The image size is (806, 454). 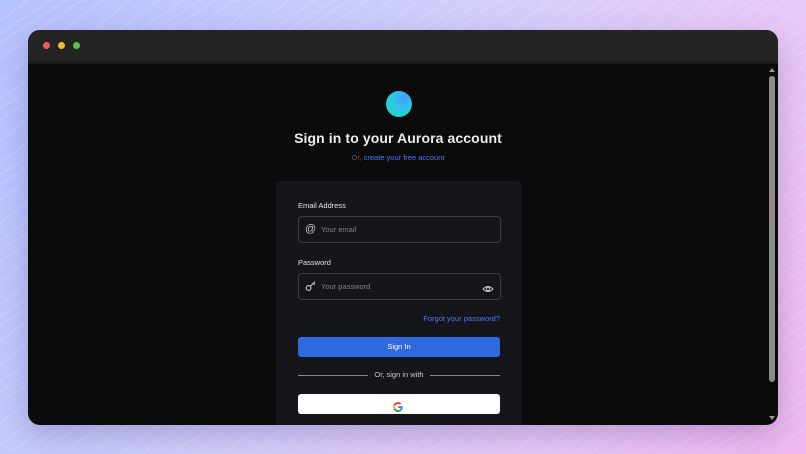 I want to click on email-label: Email Address, so click(x=322, y=205).